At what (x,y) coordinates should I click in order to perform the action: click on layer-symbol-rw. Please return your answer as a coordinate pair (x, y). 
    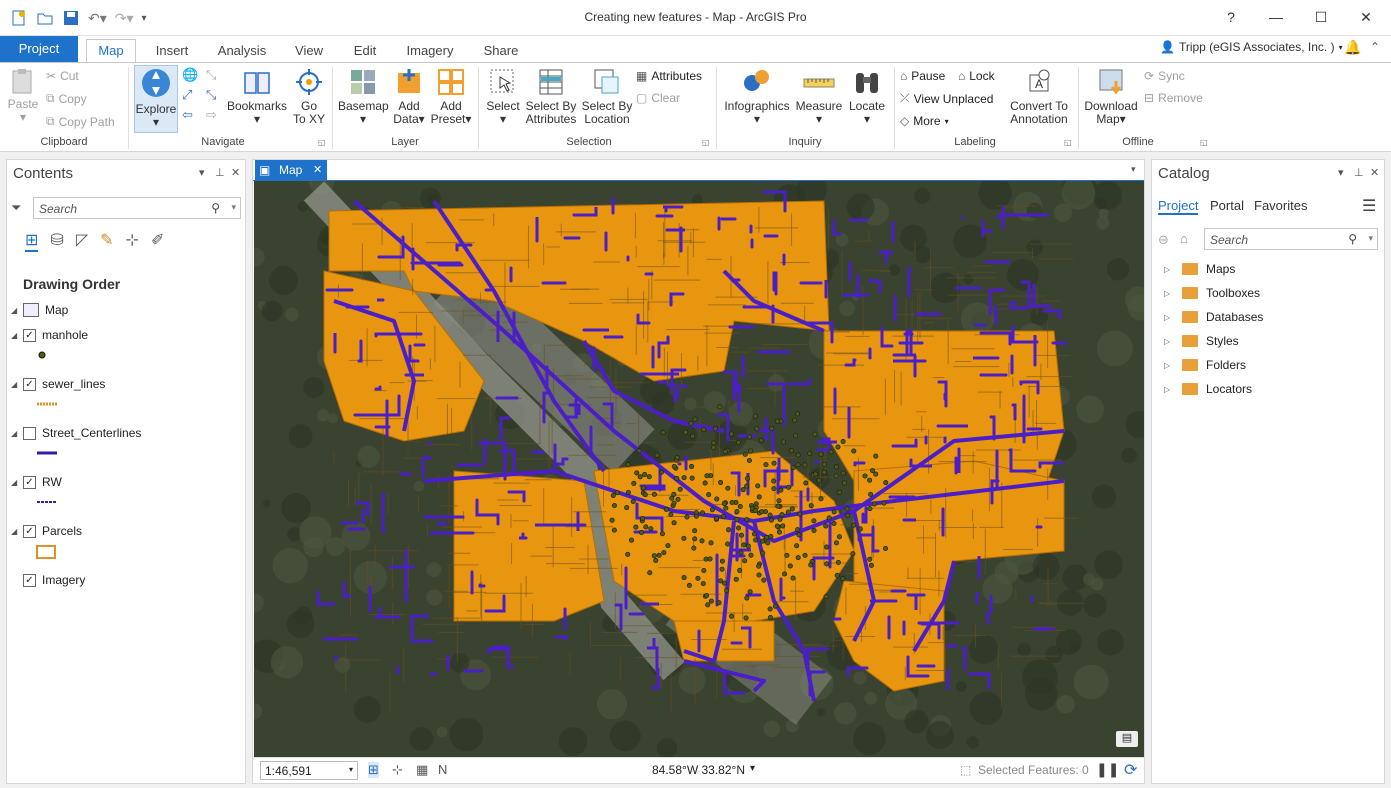
    Looking at the image, I should click on (47, 502).